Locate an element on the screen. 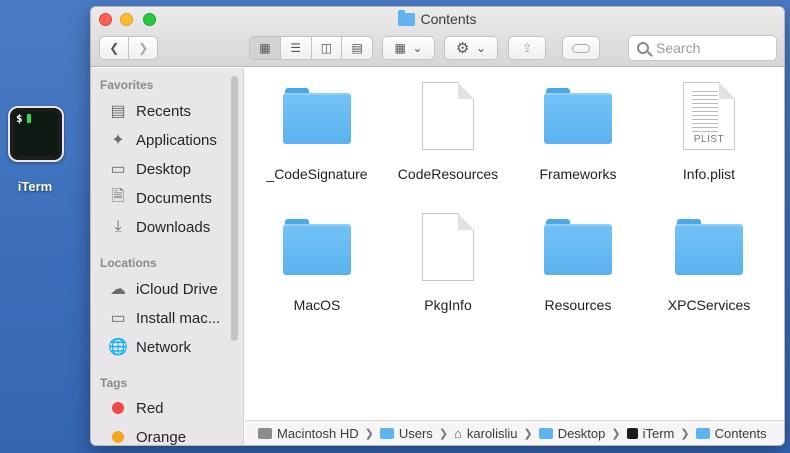  favorites-heading: Favorites is located at coordinates (127, 85).